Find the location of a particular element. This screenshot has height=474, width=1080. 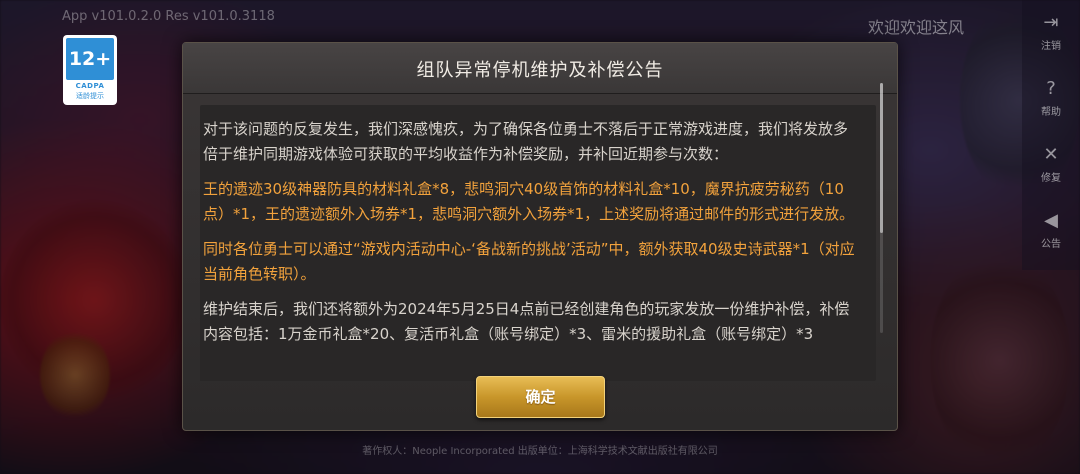

side-item-announcement: ◀ 公告 is located at coordinates (1051, 230).